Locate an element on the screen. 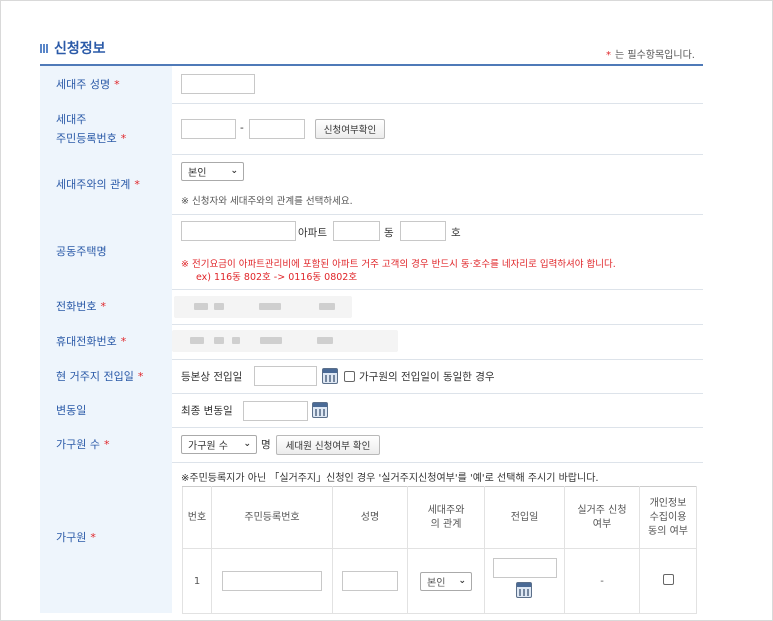  member-count-suffix: 명 is located at coordinates (266, 445).